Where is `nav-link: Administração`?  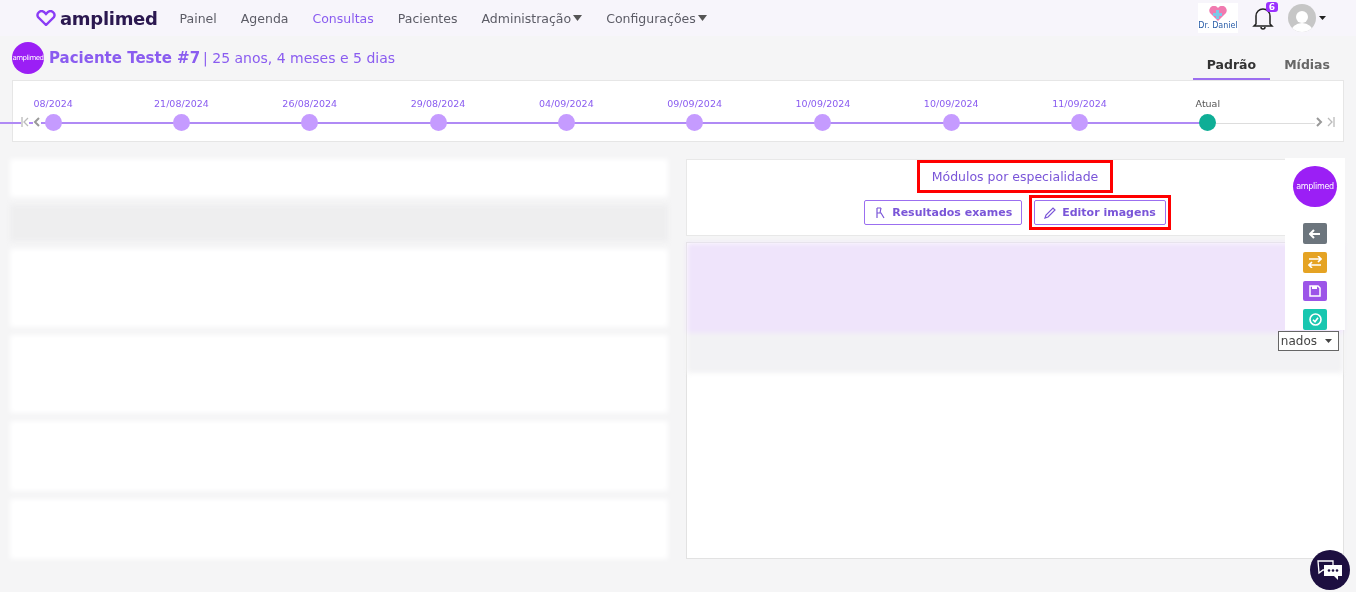
nav-link: Administração is located at coordinates (532, 18).